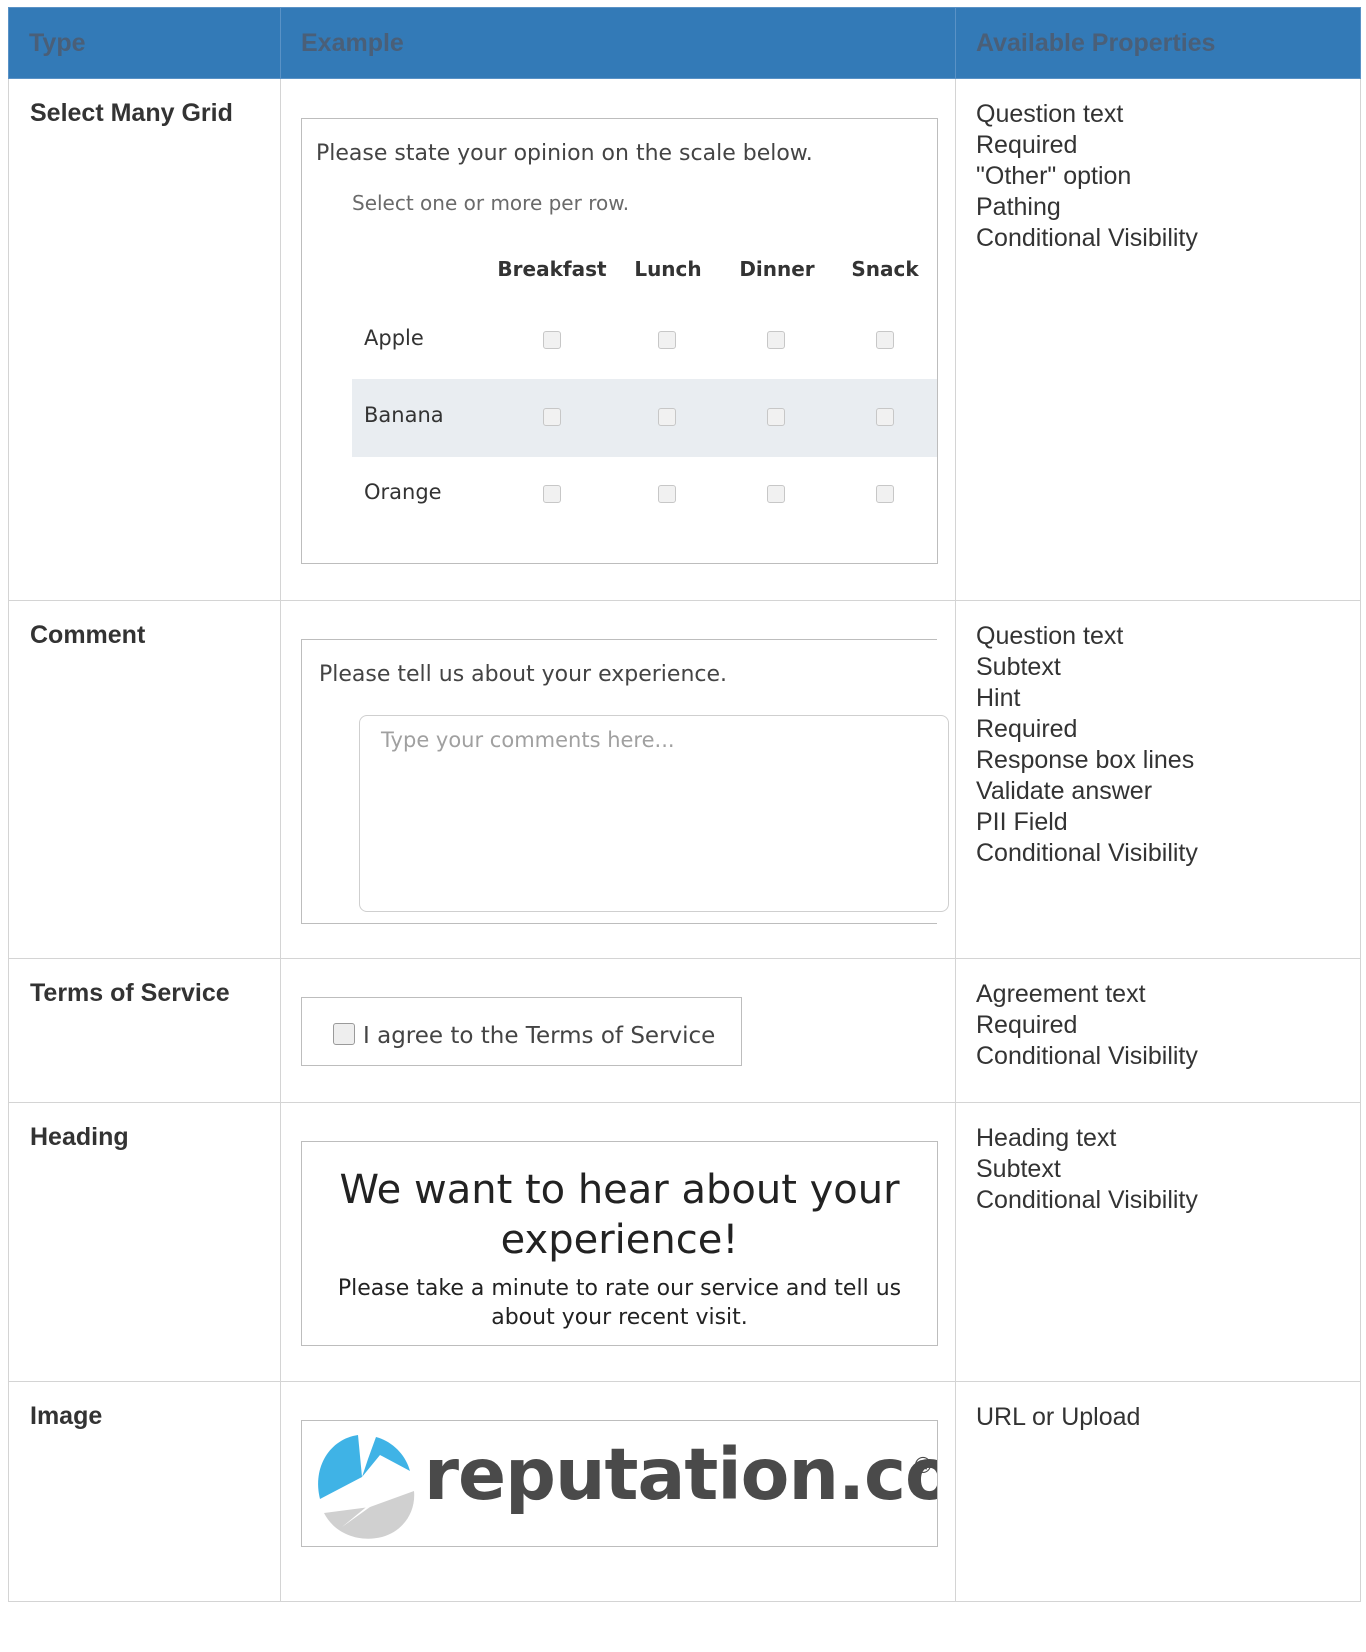 This screenshot has width=1366, height=1652. Describe the element at coordinates (1022, 822) in the screenshot. I see `property-item: PII Field` at that location.